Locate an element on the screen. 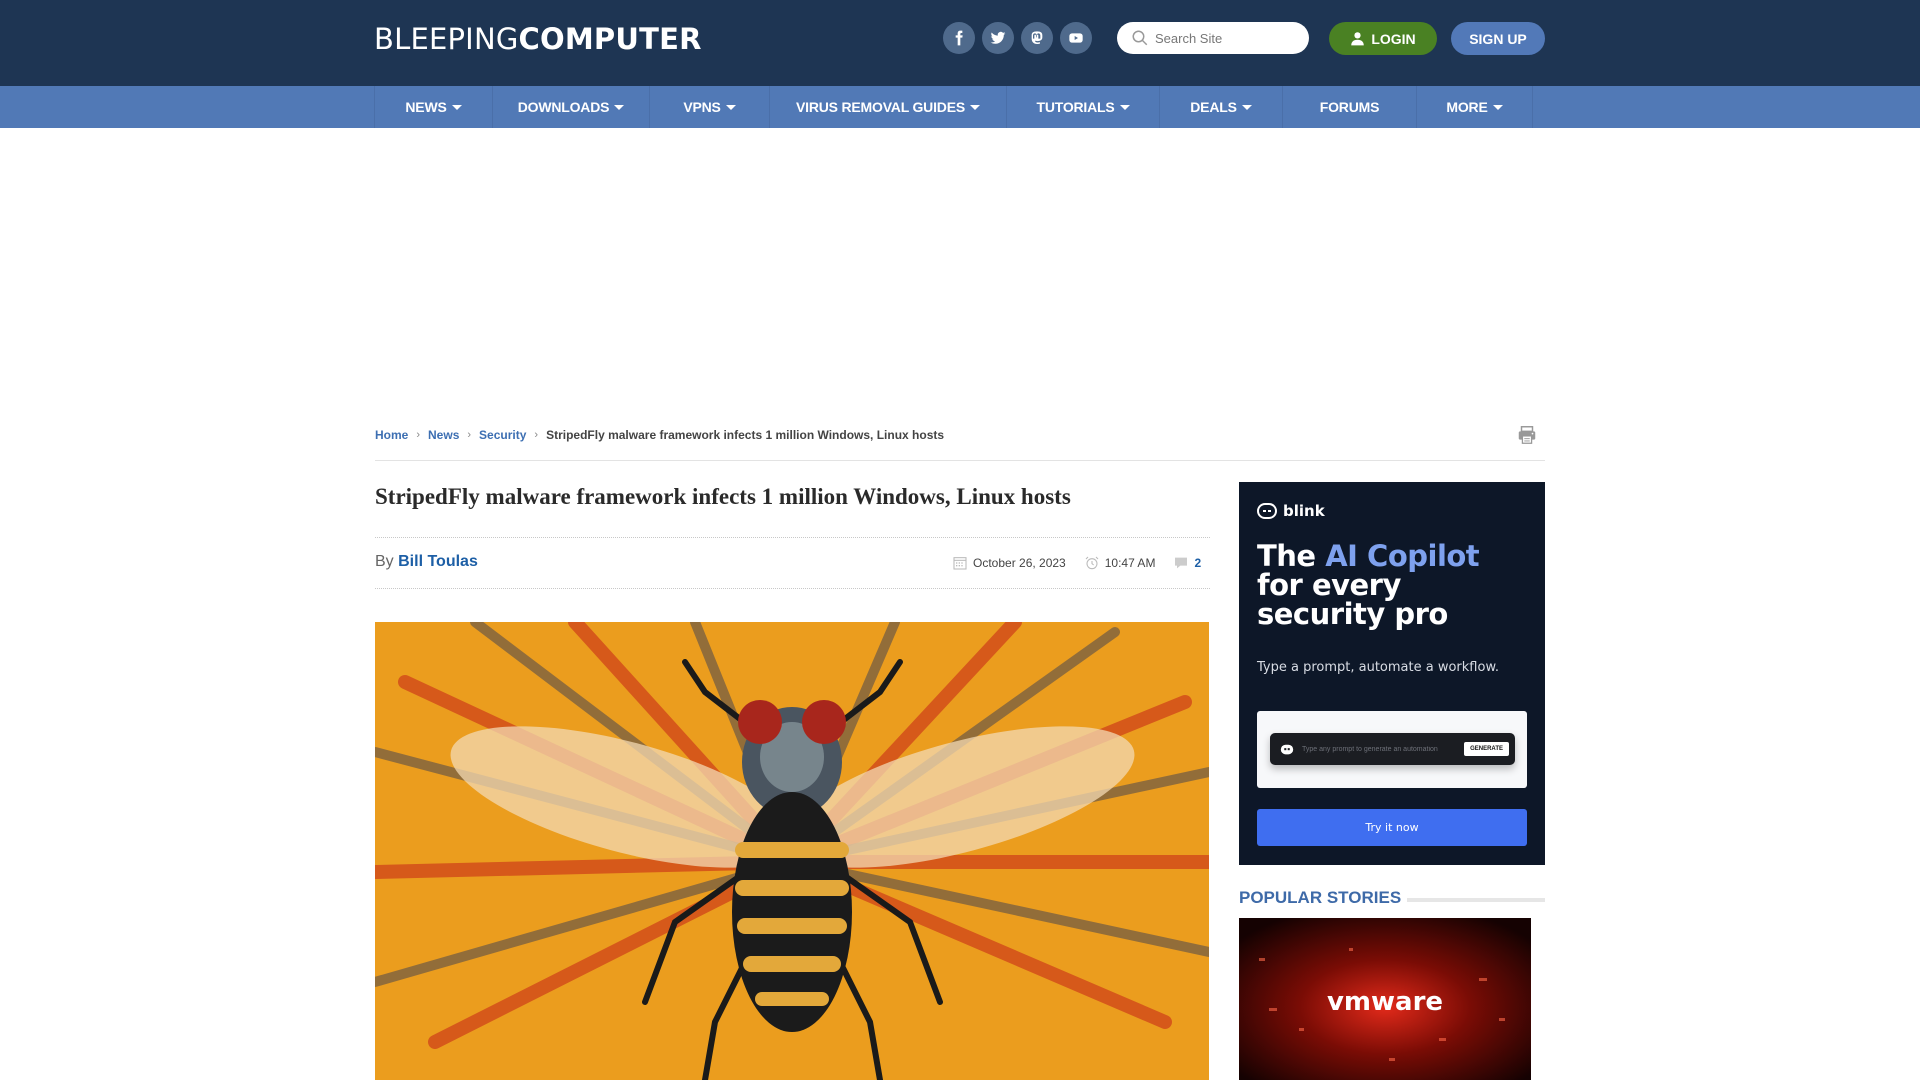  comments-link: 2 is located at coordinates (1187, 563).